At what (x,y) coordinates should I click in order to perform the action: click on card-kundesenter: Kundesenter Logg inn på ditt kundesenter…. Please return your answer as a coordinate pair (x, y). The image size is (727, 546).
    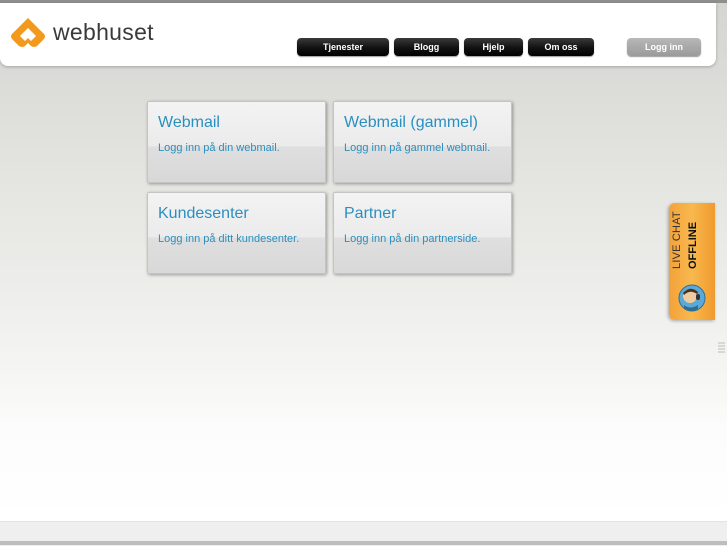
    Looking at the image, I should click on (236, 233).